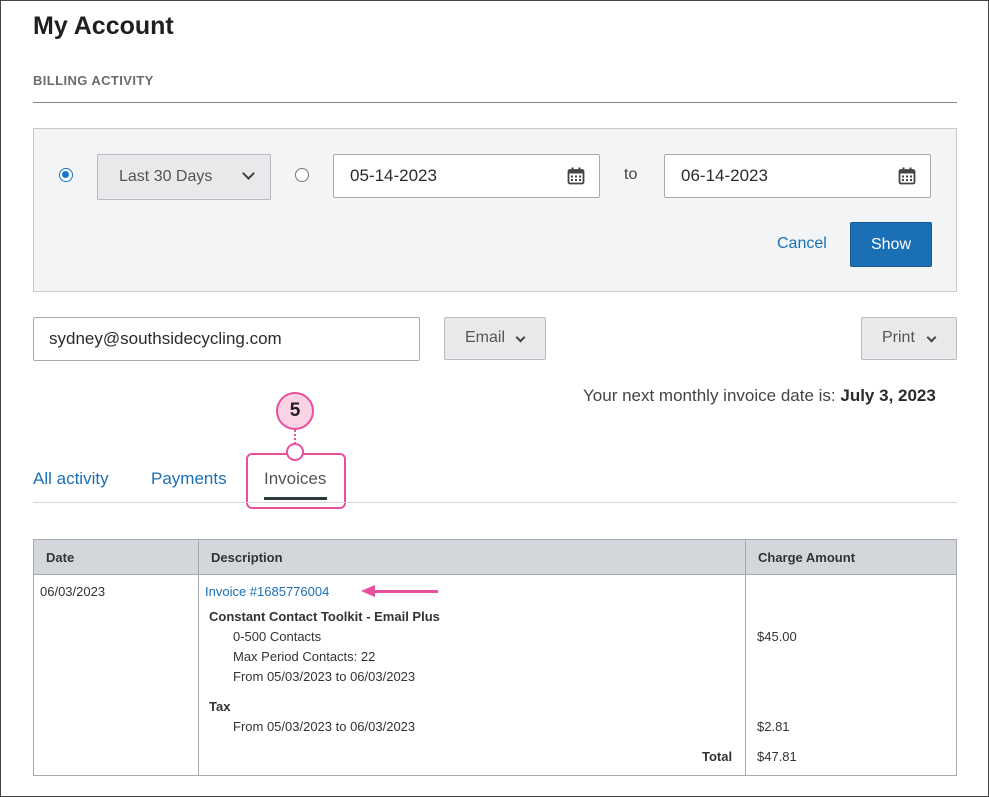 This screenshot has height=797, width=989. What do you see at coordinates (189, 479) in the screenshot?
I see `tab-payments: Payments` at bounding box center [189, 479].